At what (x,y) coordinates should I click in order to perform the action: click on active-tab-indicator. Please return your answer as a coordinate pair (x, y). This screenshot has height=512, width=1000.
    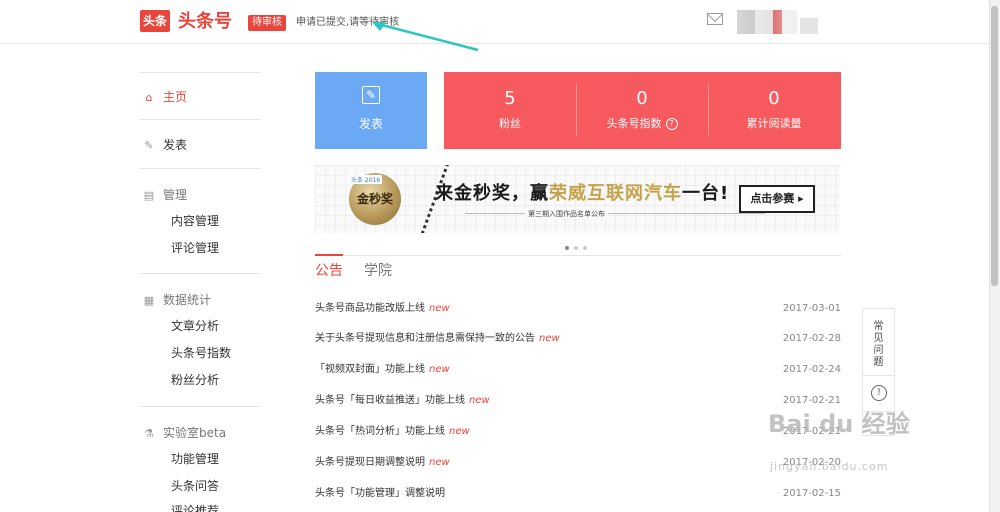
    Looking at the image, I should click on (329, 255).